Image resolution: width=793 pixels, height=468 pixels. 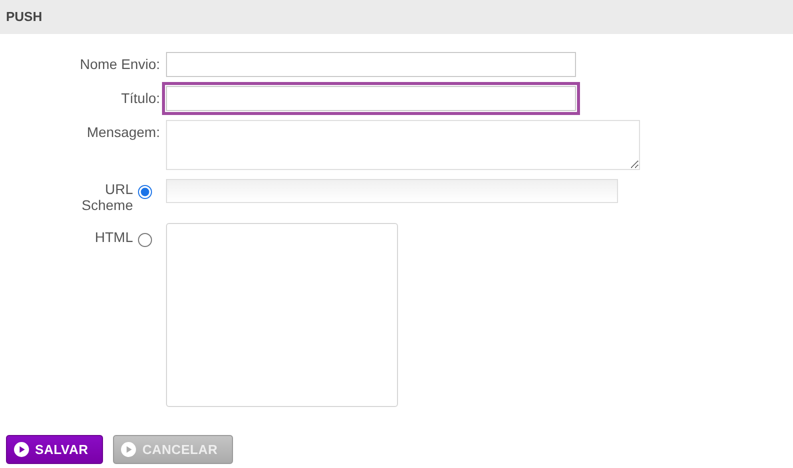 I want to click on section-title: PUSH, so click(x=24, y=16).